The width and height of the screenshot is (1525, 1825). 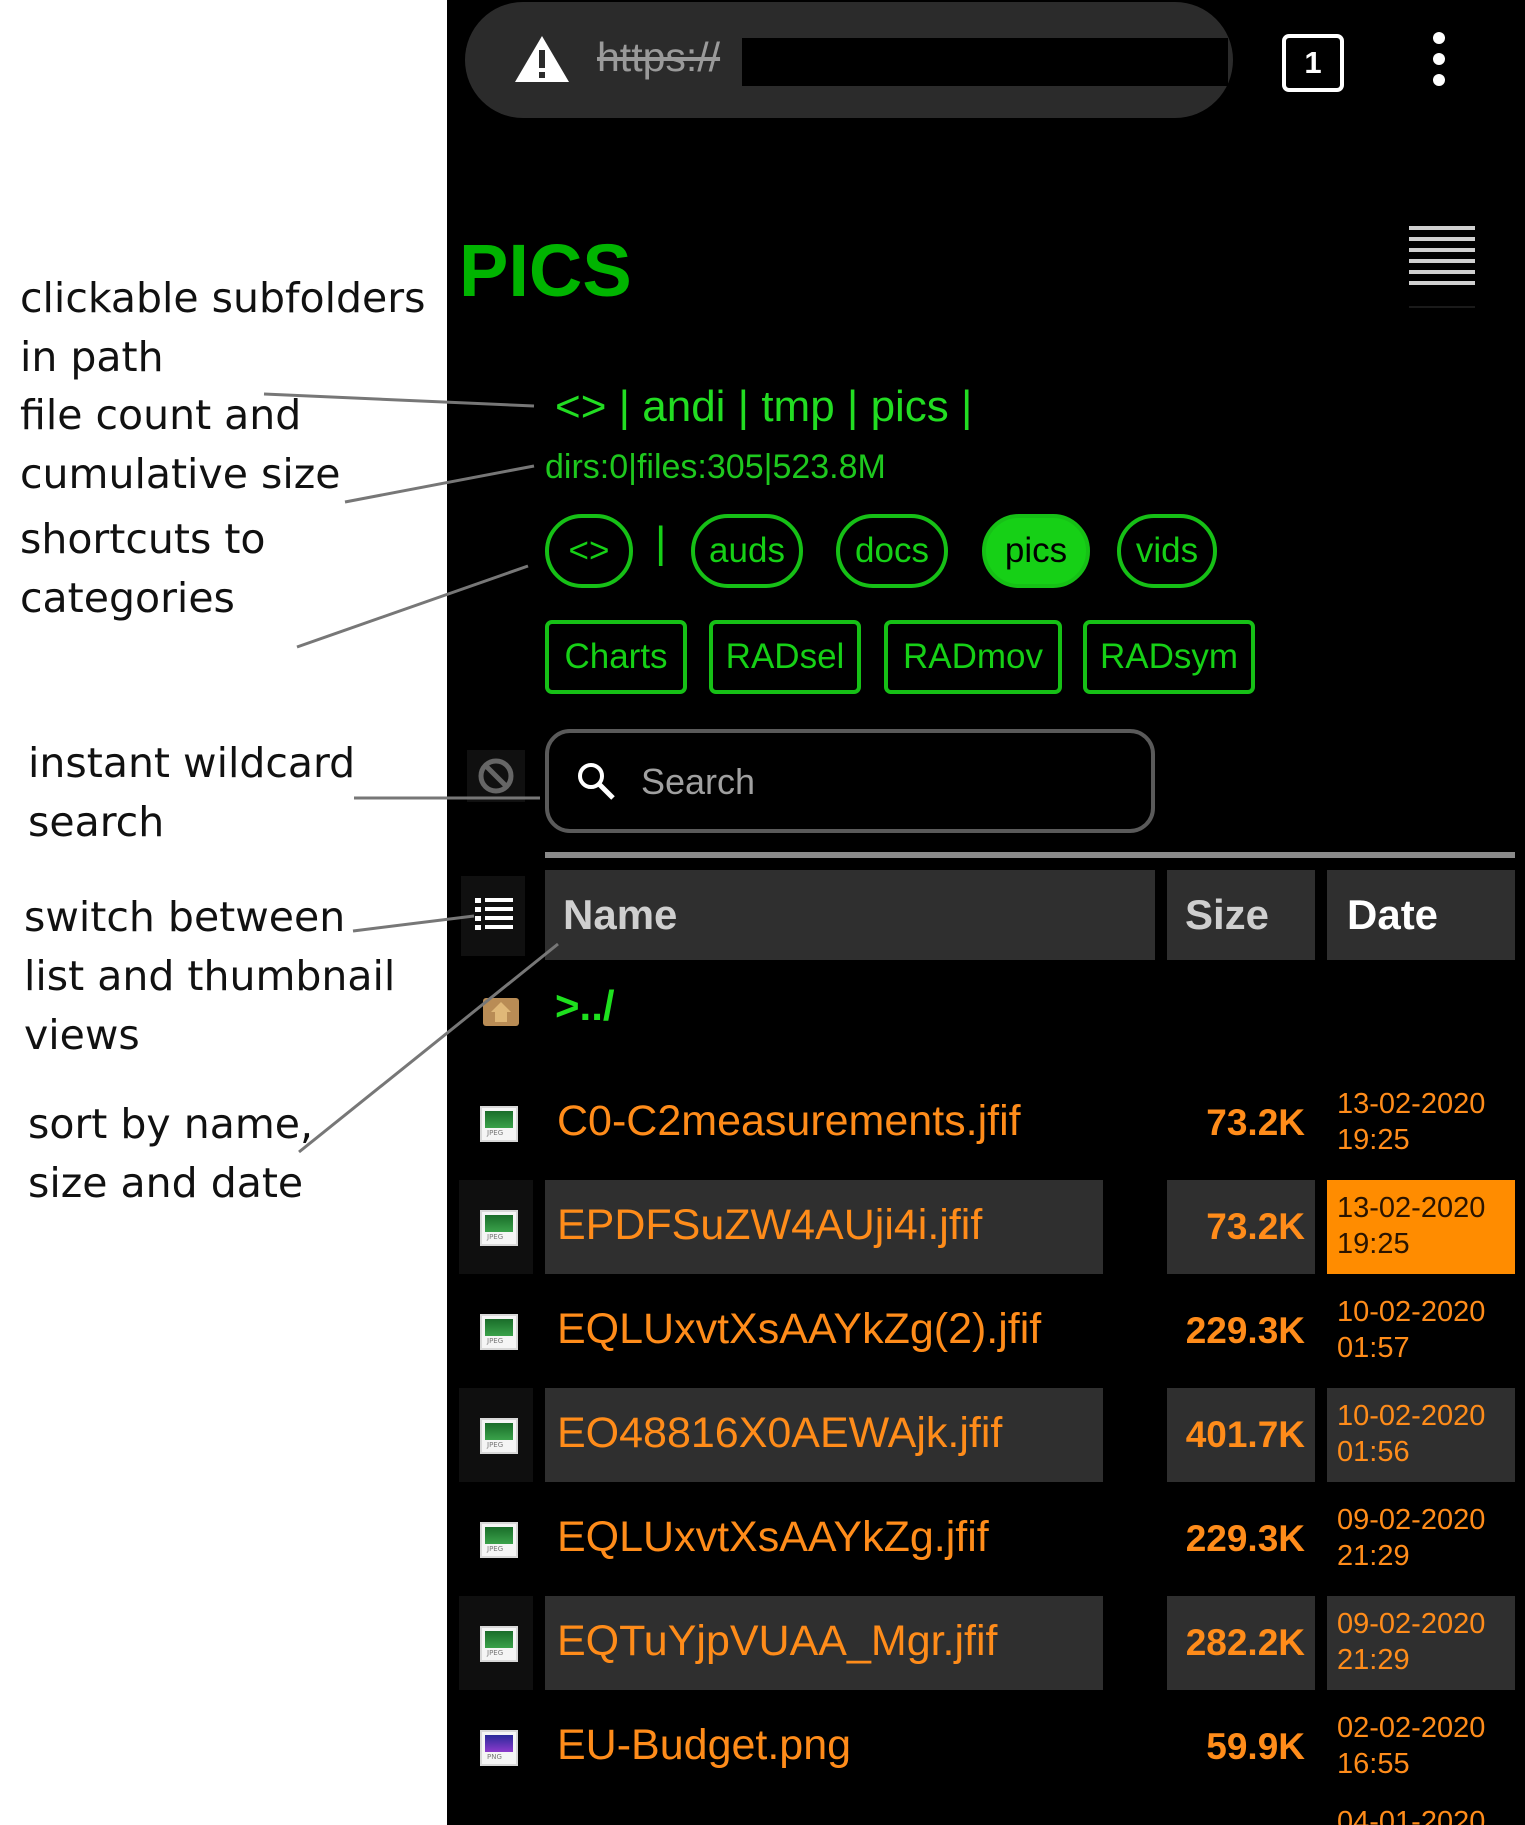 I want to click on file-name-link: EQLUxvtXsAAYkZg.jfif, so click(x=773, y=1537).